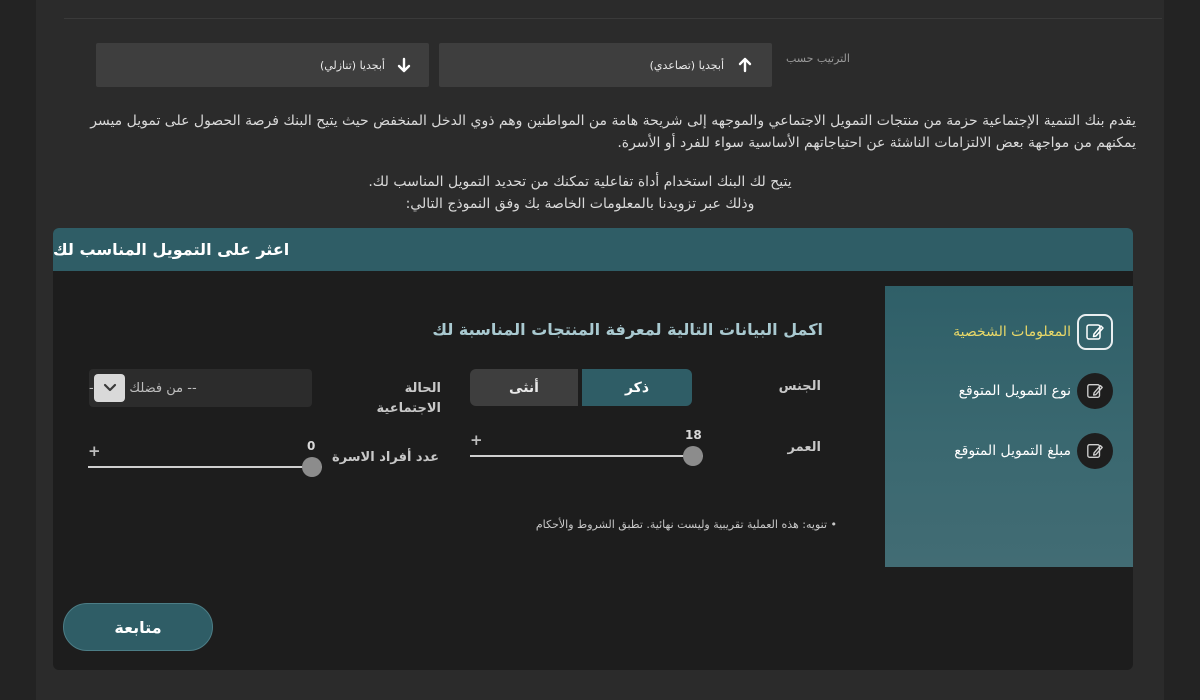 Image resolution: width=1200 pixels, height=700 pixels. I want to click on family-size-value: 0, so click(311, 446).